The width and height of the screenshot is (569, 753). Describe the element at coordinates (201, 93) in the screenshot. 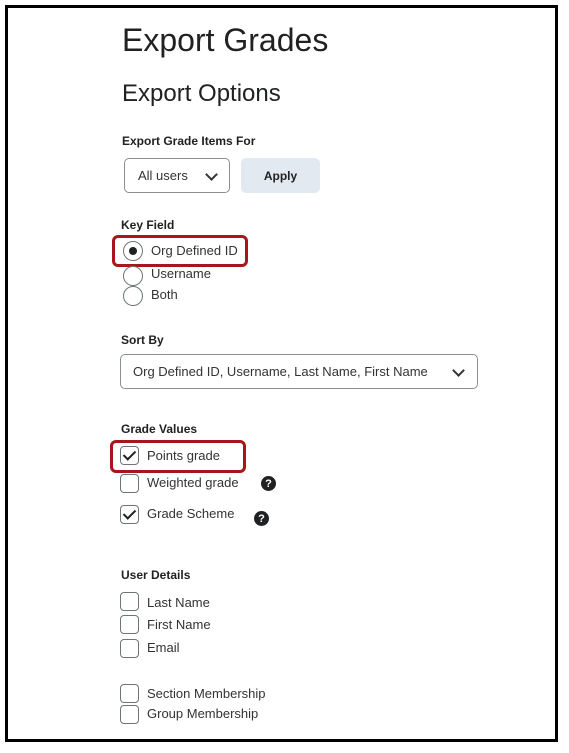

I see `section-title: Export Options` at that location.